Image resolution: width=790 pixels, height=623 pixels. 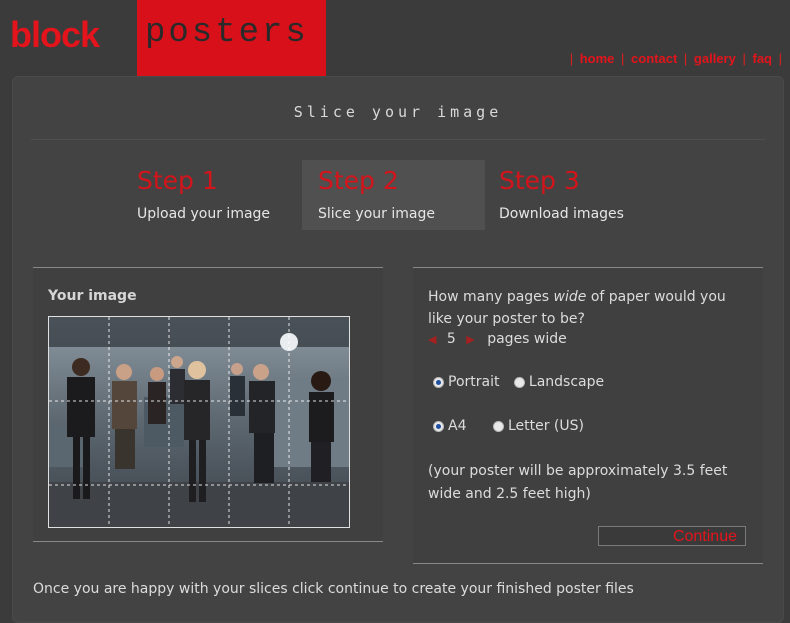 I want to click on step-2: Step 2 Slice your image, so click(x=393, y=195).